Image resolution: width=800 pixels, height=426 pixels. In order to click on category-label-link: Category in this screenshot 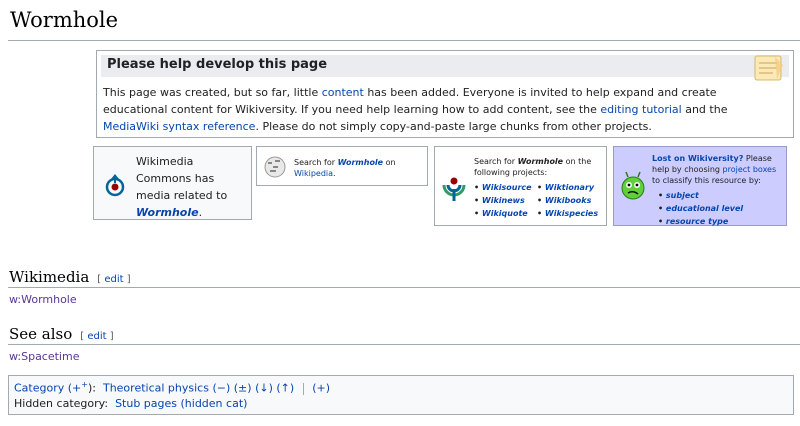, I will do `click(39, 388)`.